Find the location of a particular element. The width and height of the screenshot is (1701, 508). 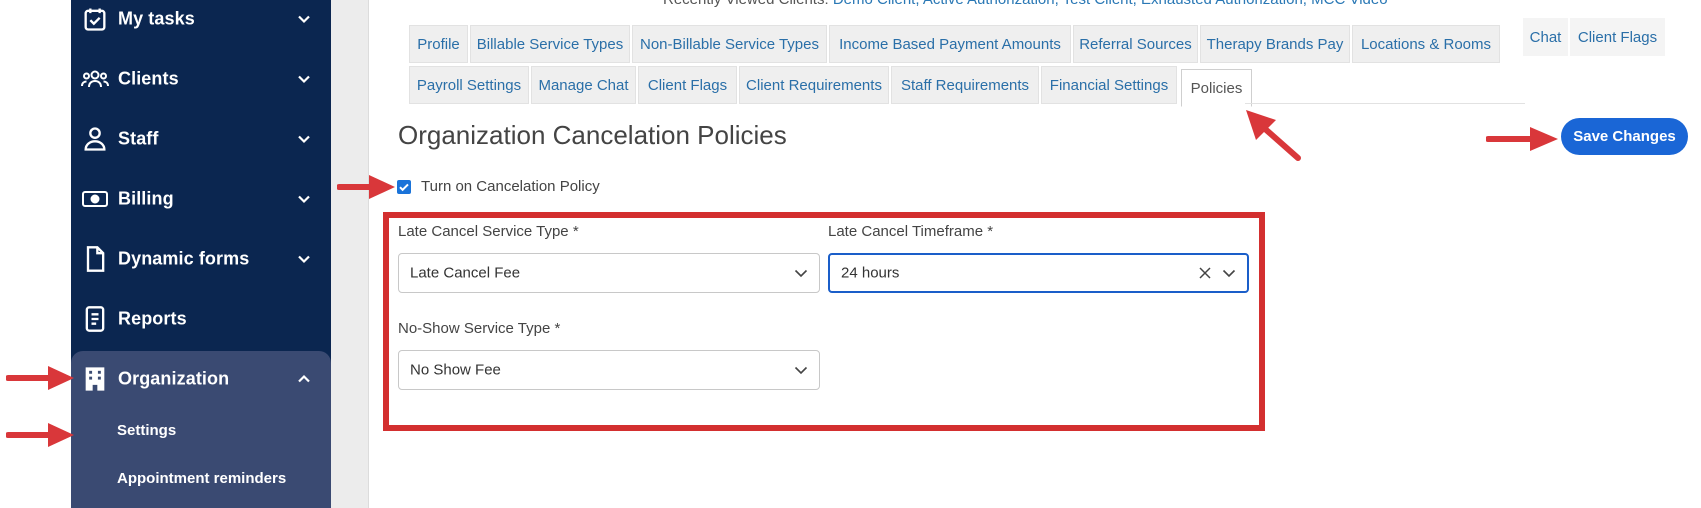

no-show-type-label: No-Show Service Type * is located at coordinates (479, 328).